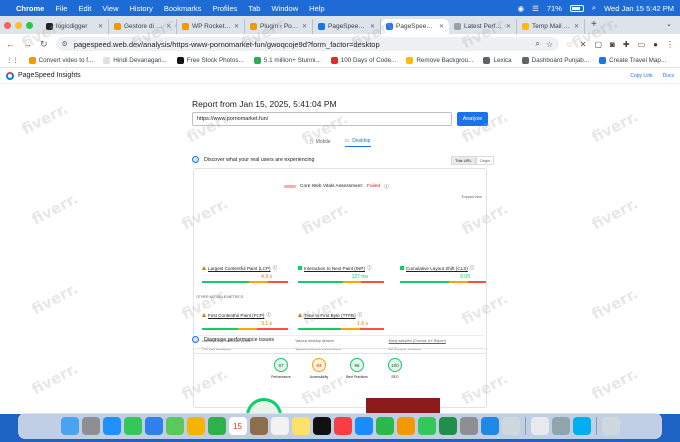 The width and height of the screenshot is (680, 442). I want to click on dock-app-launchpad-icon, so click(90, 426).